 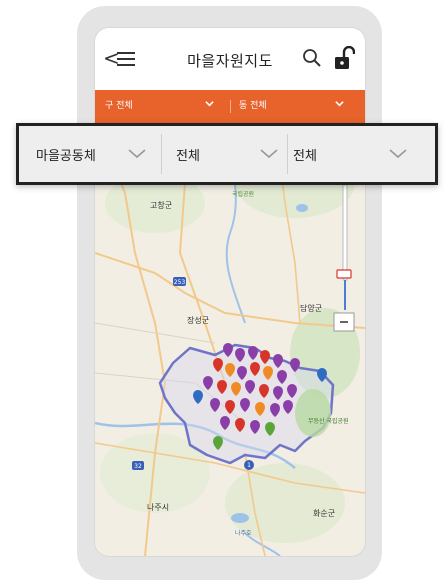 What do you see at coordinates (311, 308) in the screenshot?
I see `map-label-damyang: 담양군` at bounding box center [311, 308].